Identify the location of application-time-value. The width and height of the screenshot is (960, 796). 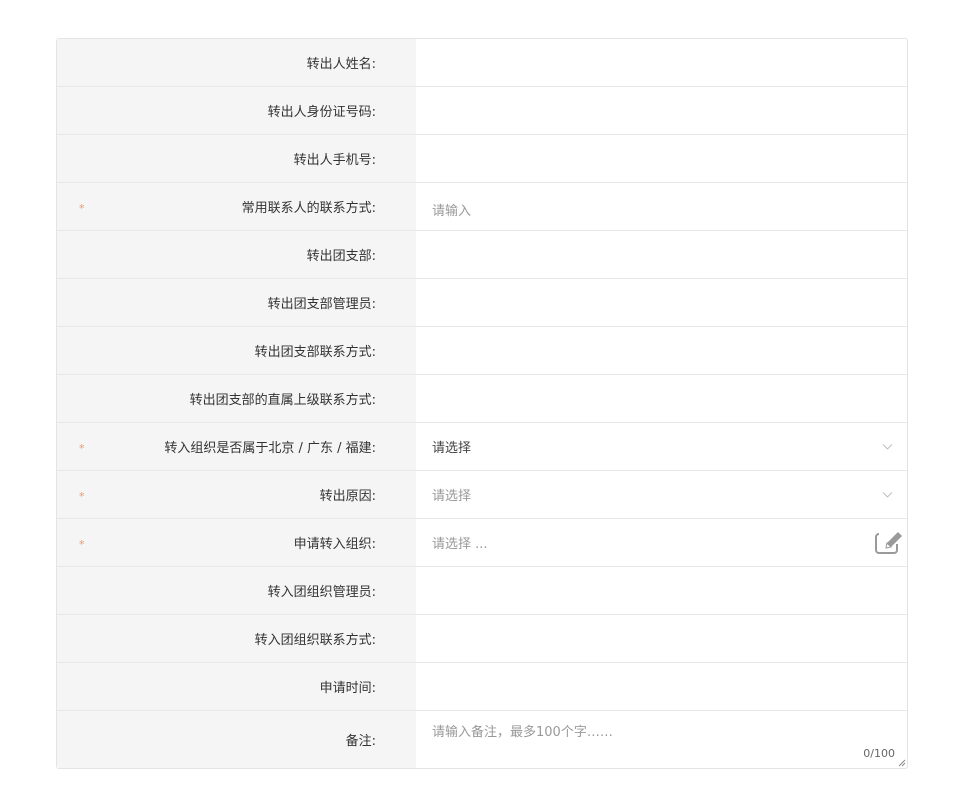
(661, 686).